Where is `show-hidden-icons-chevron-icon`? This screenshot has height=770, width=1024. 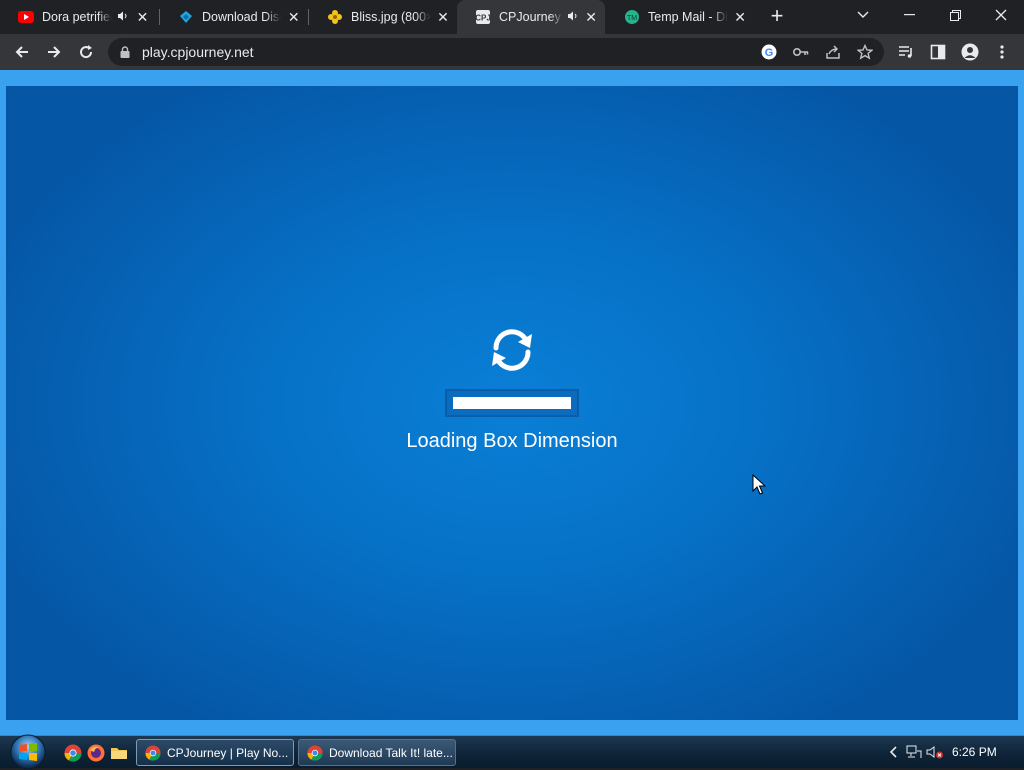
show-hidden-icons-chevron-icon is located at coordinates (893, 752).